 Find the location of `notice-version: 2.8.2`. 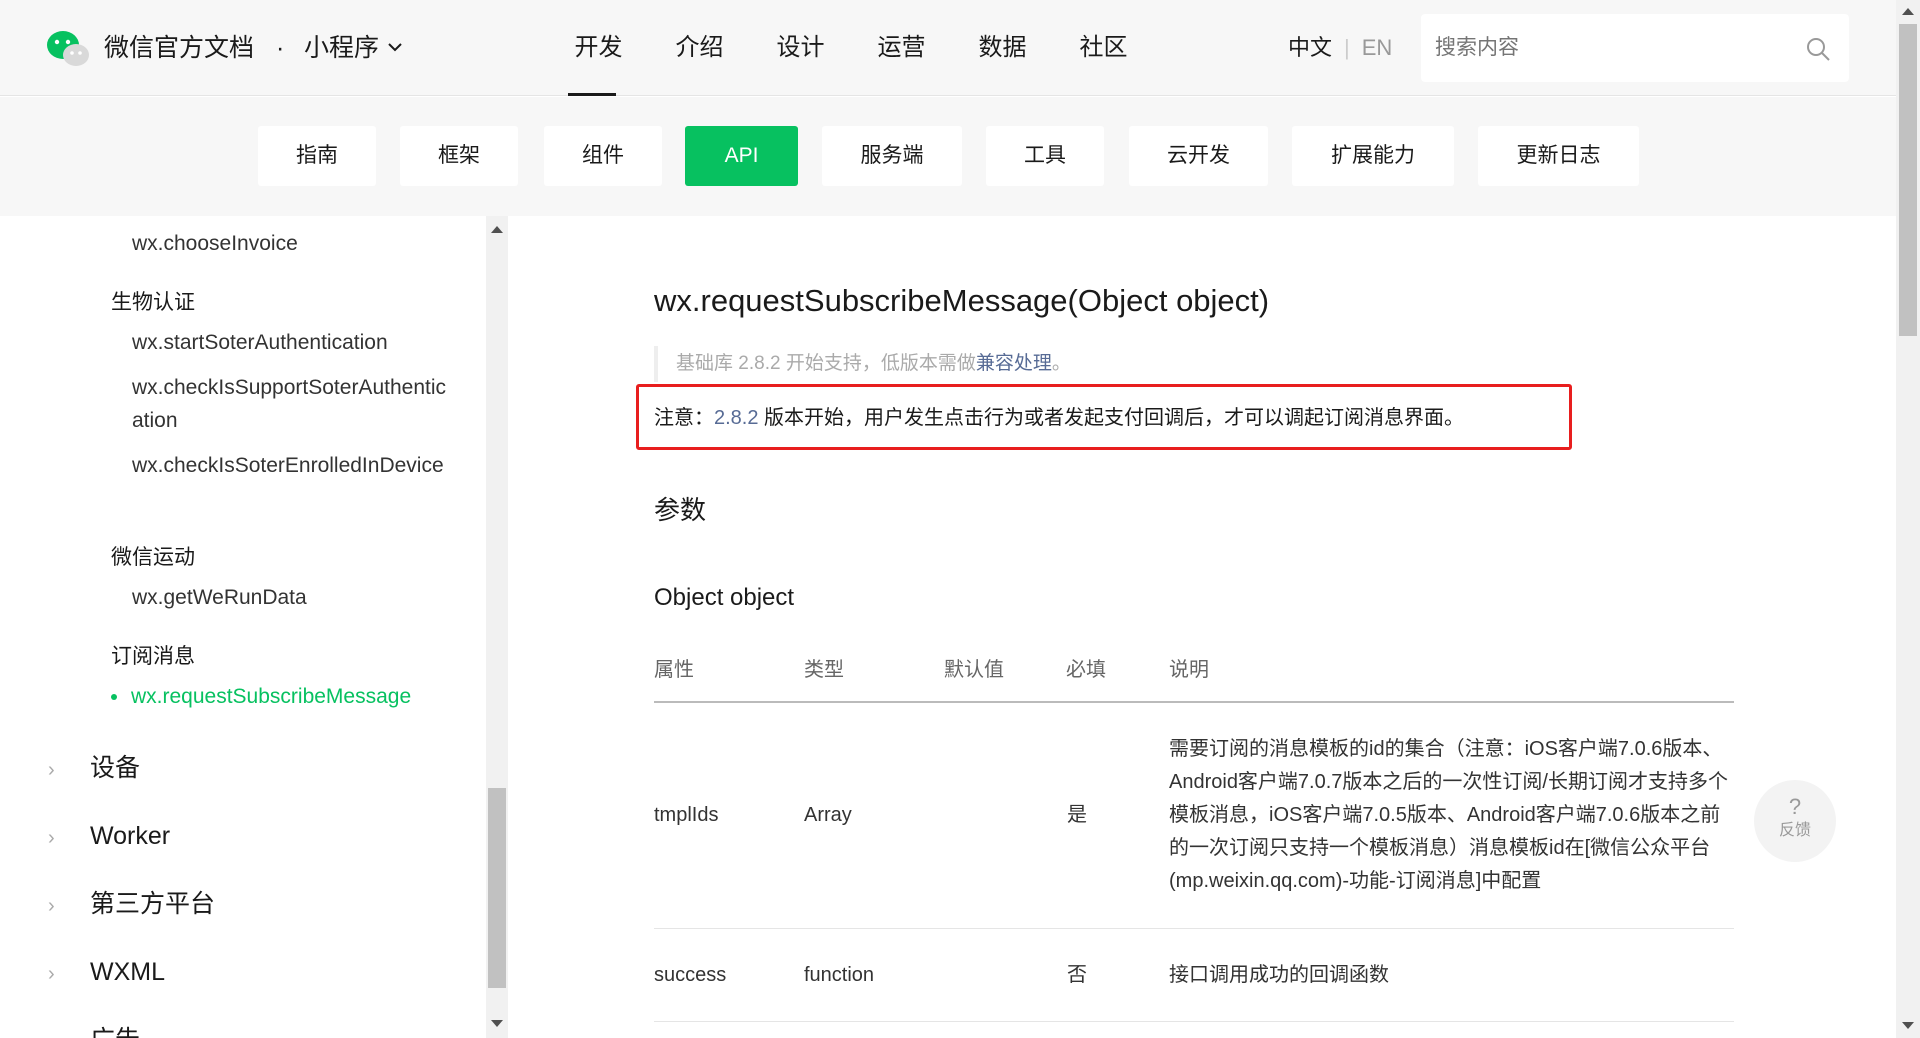

notice-version: 2.8.2 is located at coordinates (736, 418).